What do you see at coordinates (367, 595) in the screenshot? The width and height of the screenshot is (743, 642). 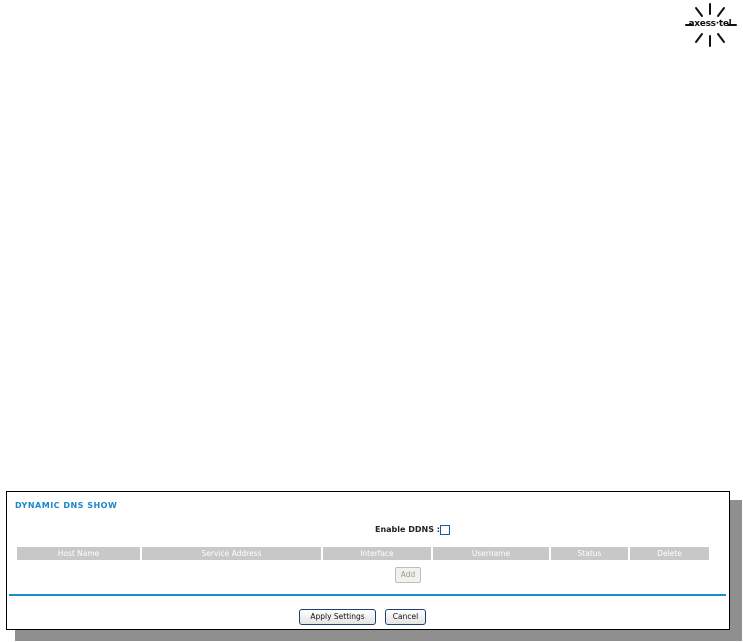 I see `section-divider` at bounding box center [367, 595].